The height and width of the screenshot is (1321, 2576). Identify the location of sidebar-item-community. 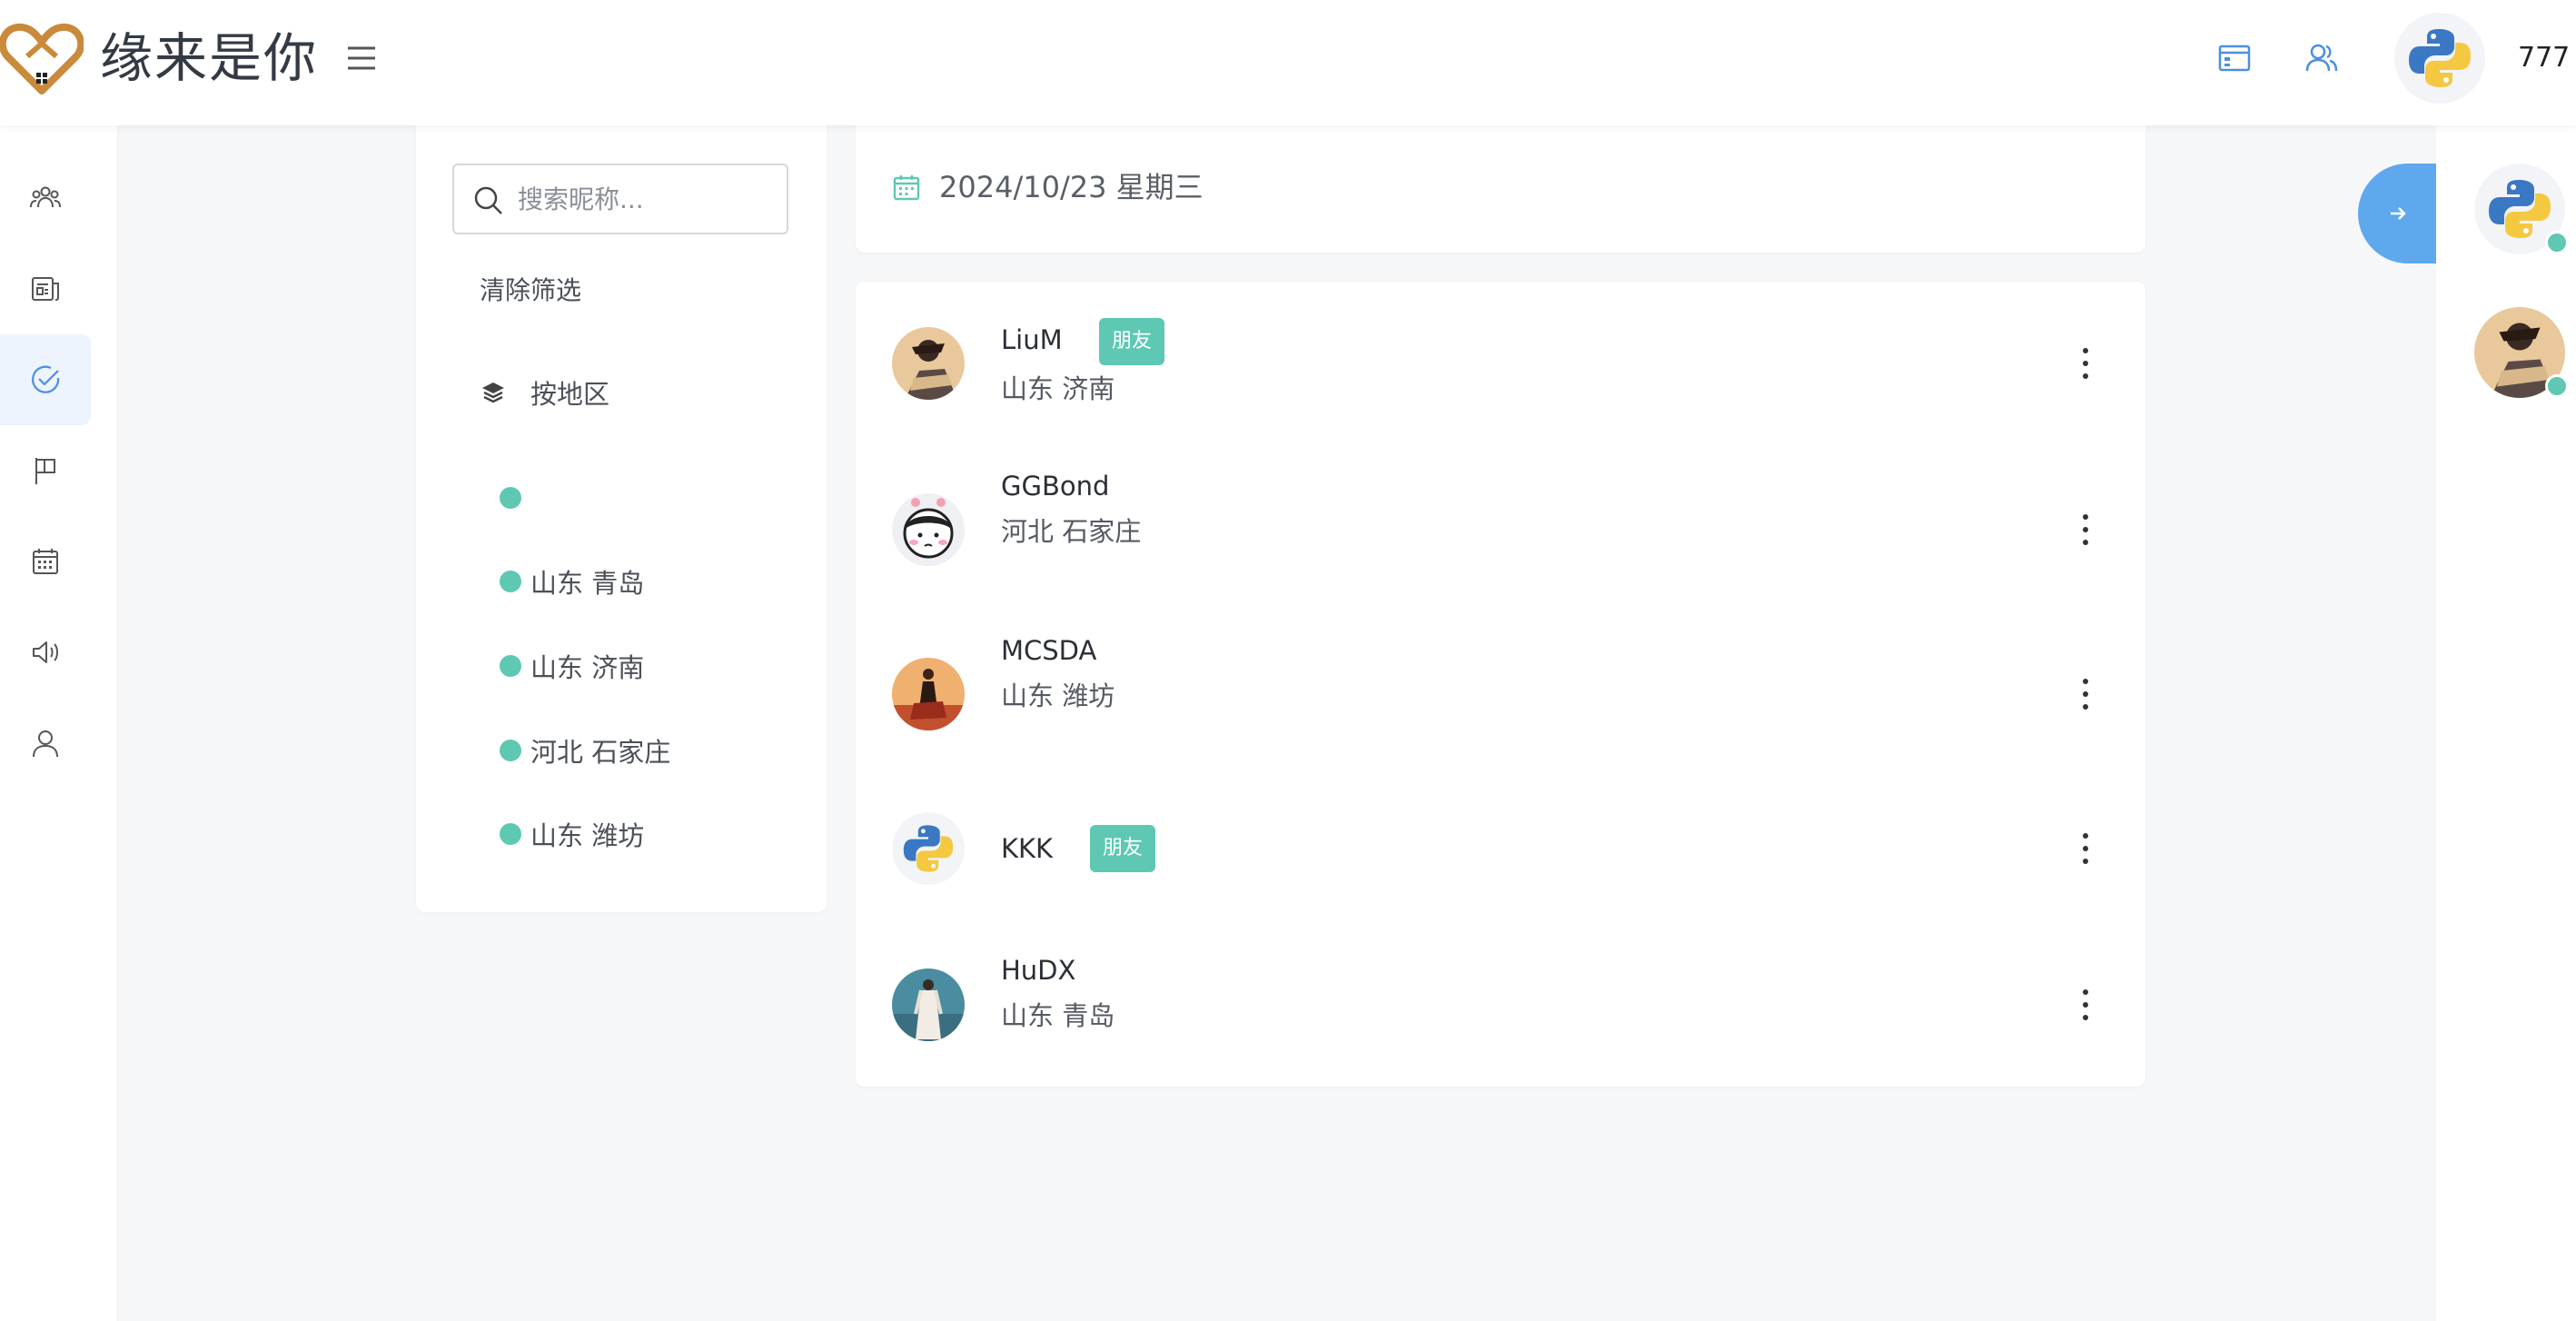
(45, 198).